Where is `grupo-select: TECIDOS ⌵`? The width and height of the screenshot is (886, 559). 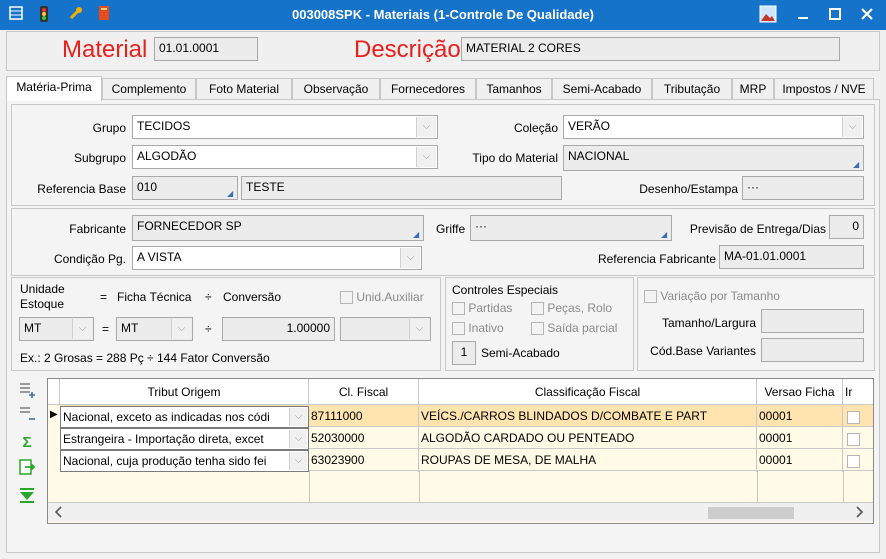
grupo-select: TECIDOS ⌵ is located at coordinates (285, 127).